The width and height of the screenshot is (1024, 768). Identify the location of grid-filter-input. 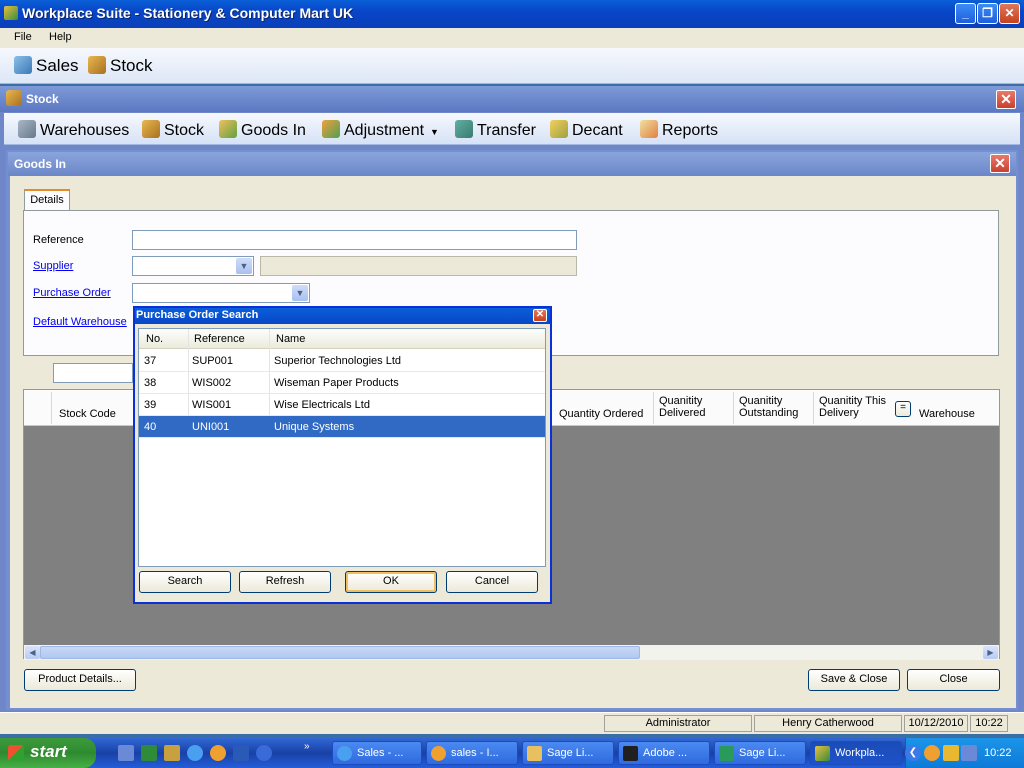
(93, 373).